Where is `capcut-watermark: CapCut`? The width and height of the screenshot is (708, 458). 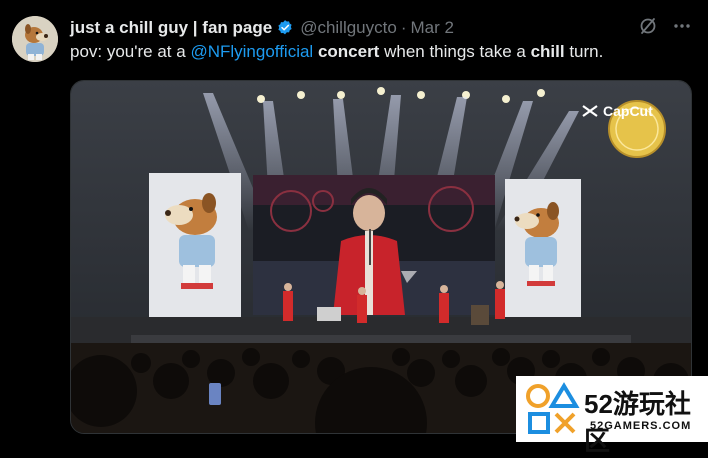 capcut-watermark: CapCut is located at coordinates (617, 111).